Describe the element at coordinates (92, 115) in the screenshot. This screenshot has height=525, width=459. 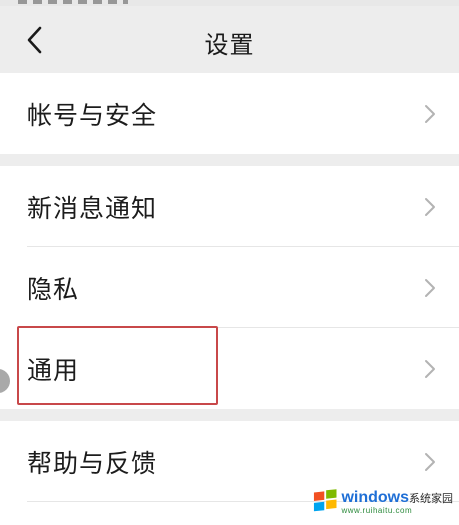
I see `settings-item-label: 帐号与安全` at that location.